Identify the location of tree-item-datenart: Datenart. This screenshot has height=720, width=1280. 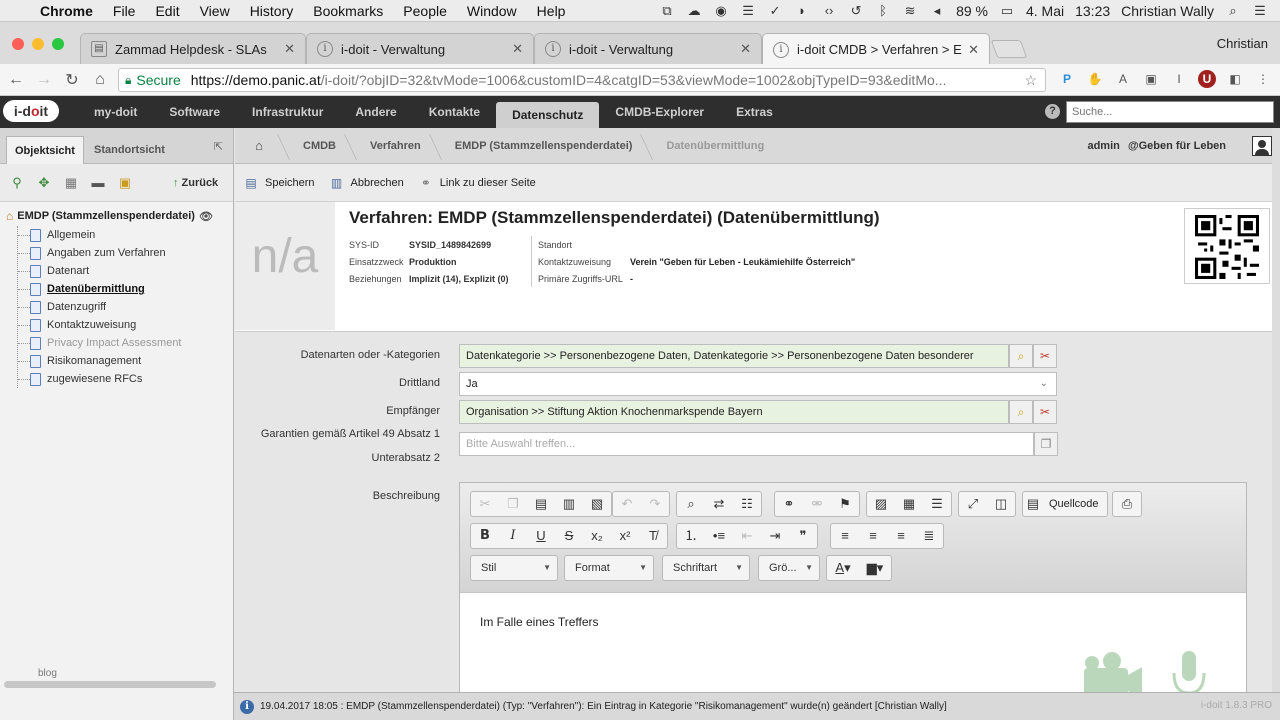
(125, 271).